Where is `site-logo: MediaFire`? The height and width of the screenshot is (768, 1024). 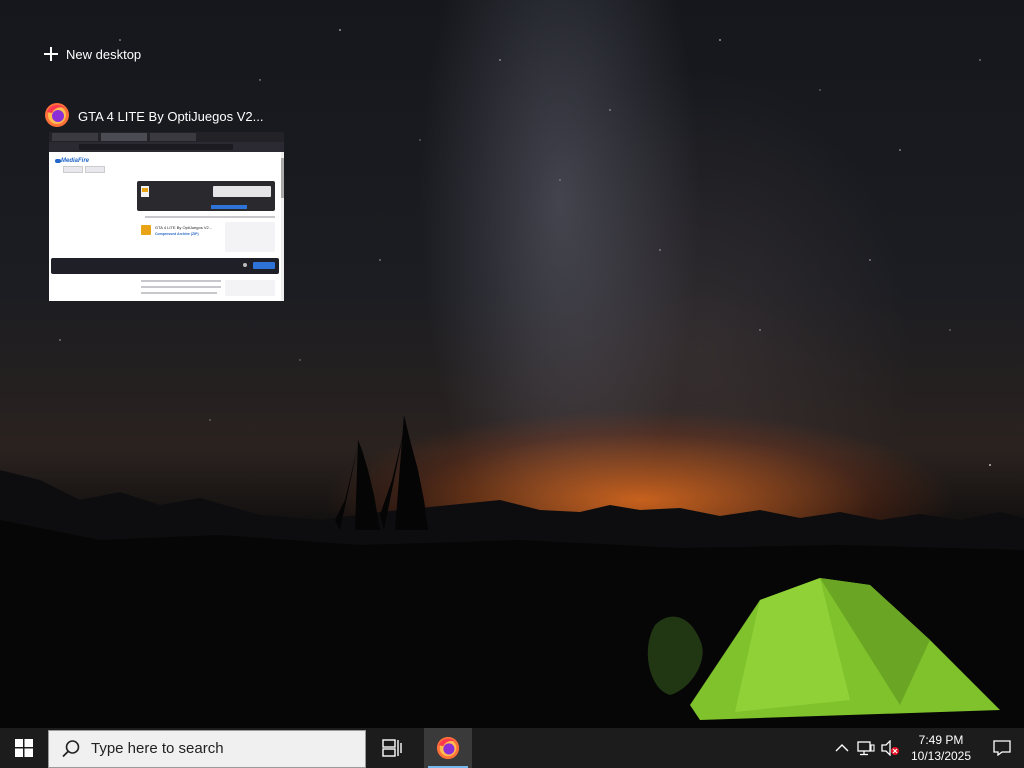
site-logo: MediaFire is located at coordinates (75, 161).